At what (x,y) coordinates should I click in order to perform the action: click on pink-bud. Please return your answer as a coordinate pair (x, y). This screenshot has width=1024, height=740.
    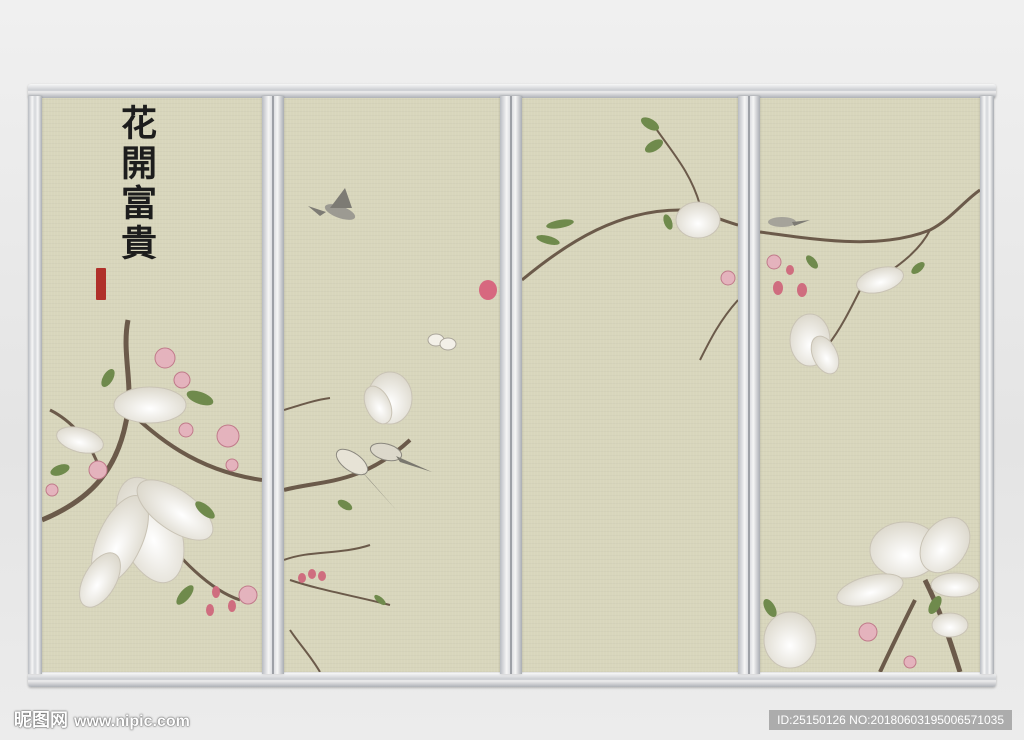
    Looking at the image, I should click on (488, 290).